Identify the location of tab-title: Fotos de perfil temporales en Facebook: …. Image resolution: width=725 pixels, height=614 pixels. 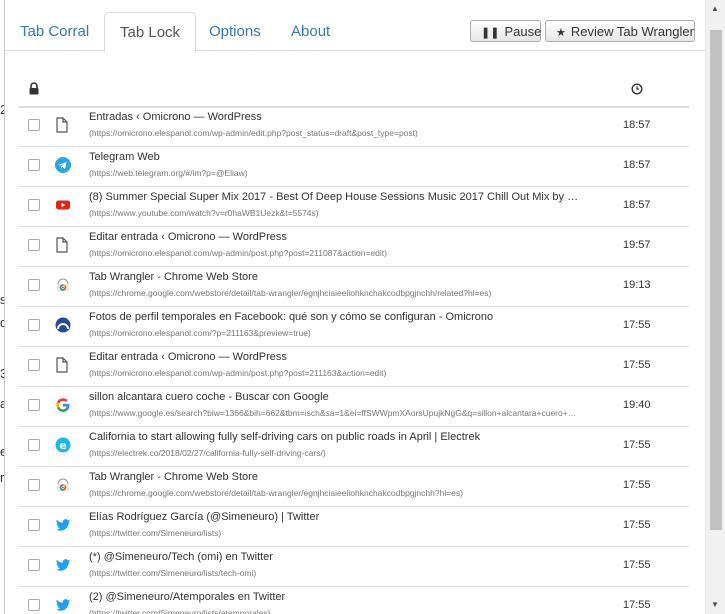
(291, 317).